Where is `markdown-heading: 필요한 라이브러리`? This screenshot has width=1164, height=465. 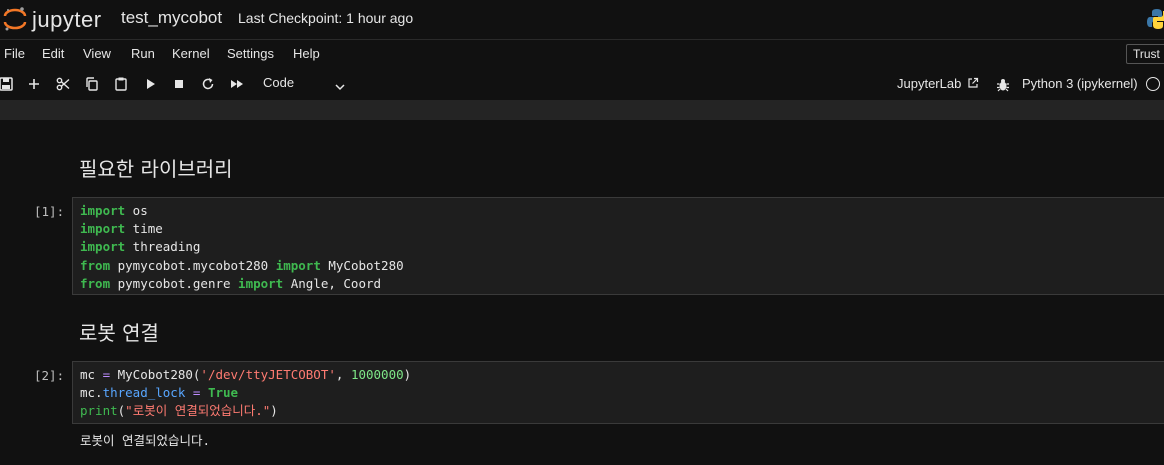
markdown-heading: 필요한 라이브러리 is located at coordinates (156, 167).